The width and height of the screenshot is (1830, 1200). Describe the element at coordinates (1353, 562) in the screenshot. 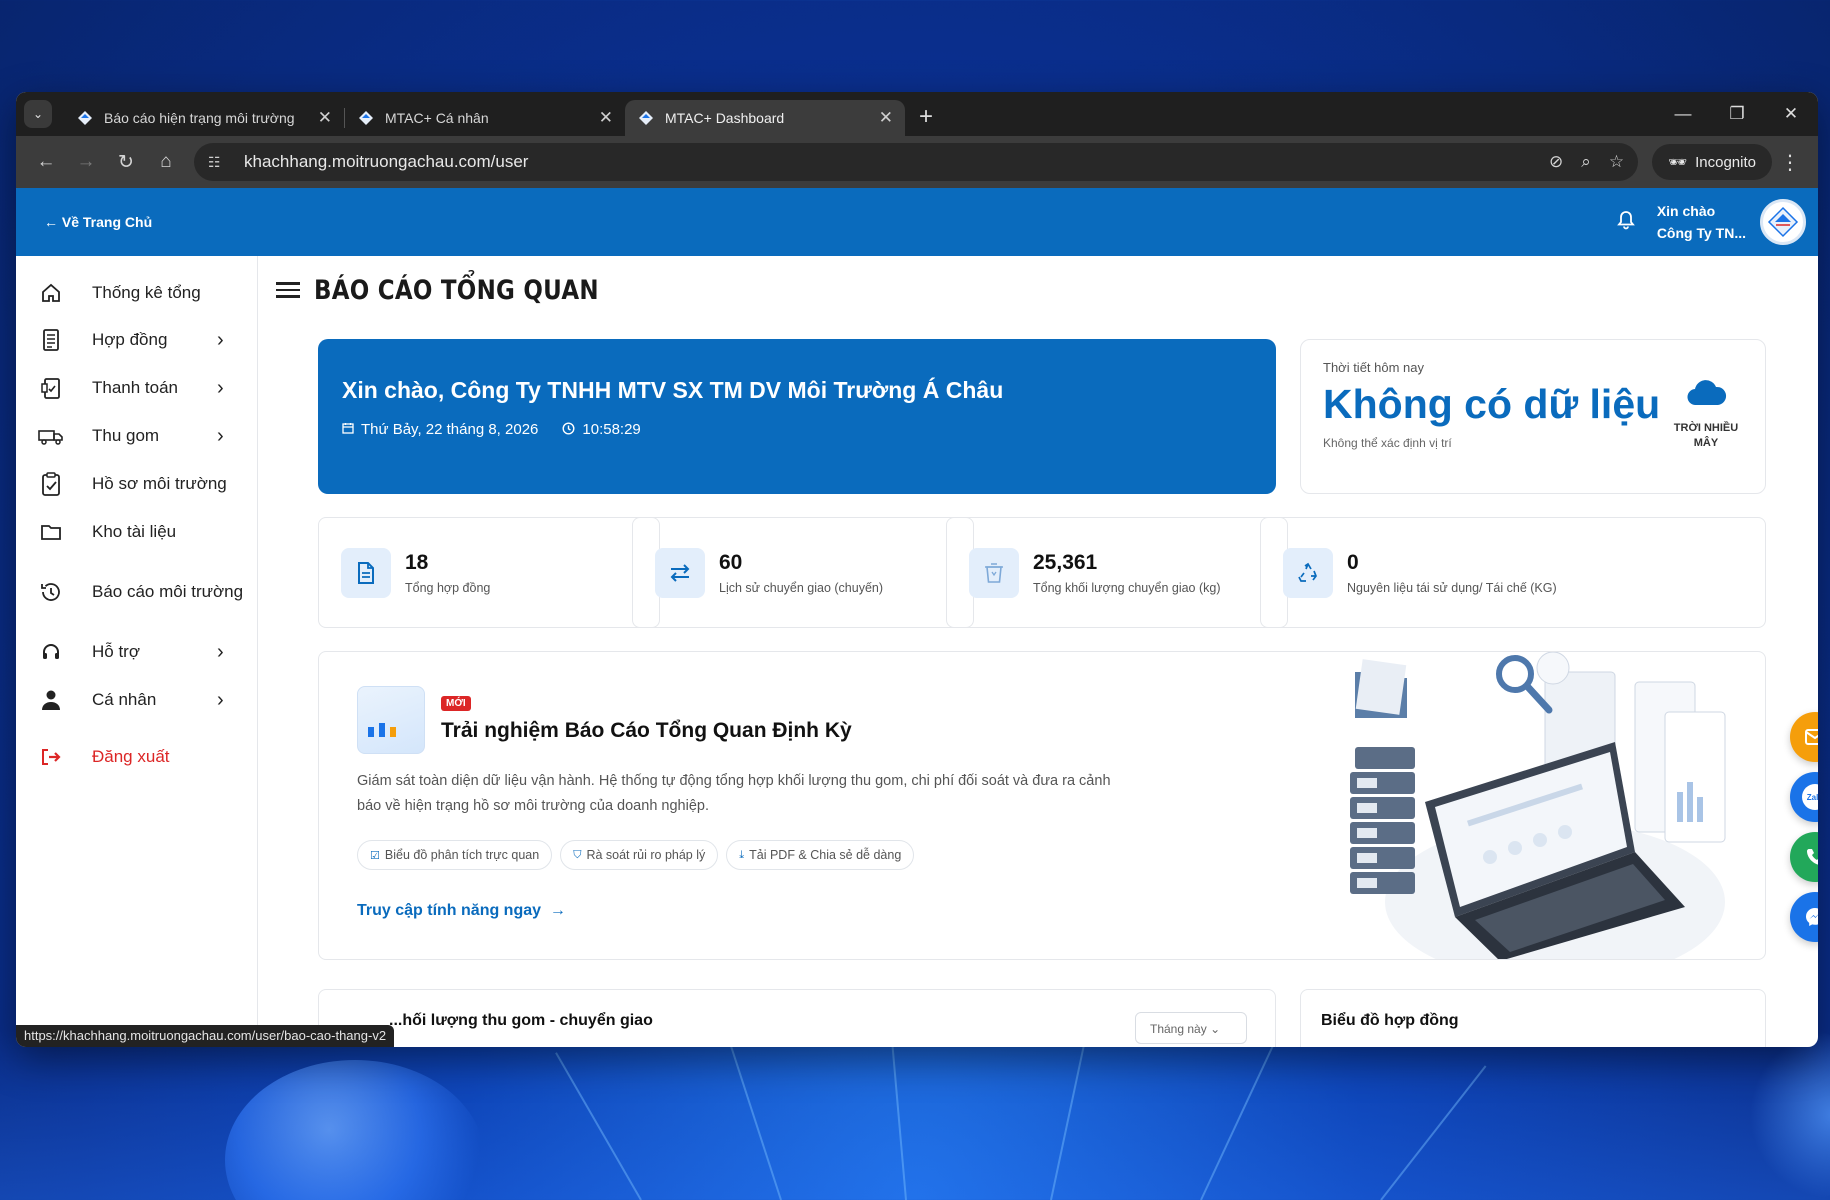

I see `stat-value: 0` at that location.